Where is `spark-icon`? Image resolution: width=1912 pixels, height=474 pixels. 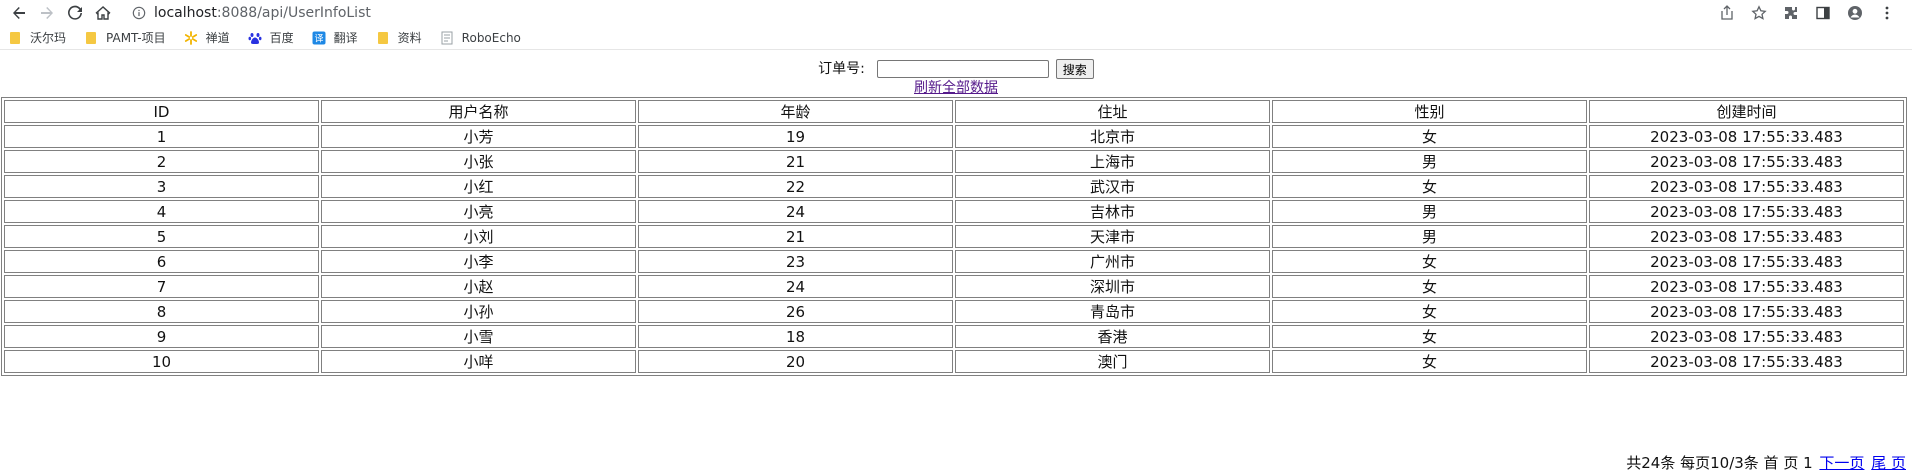 spark-icon is located at coordinates (191, 37).